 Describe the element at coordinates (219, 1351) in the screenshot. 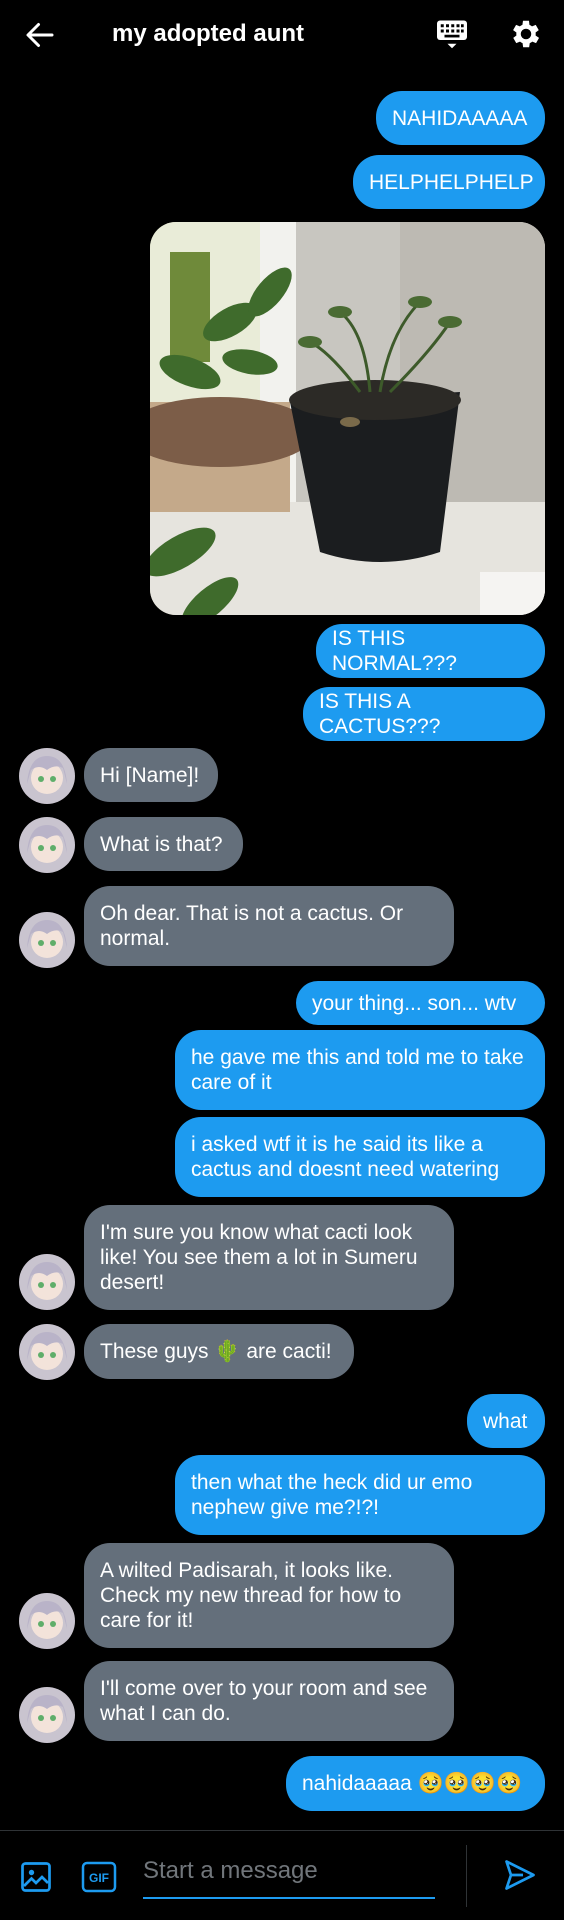

I see `message-bubble-received: These guys 🌵 are cacti!` at that location.